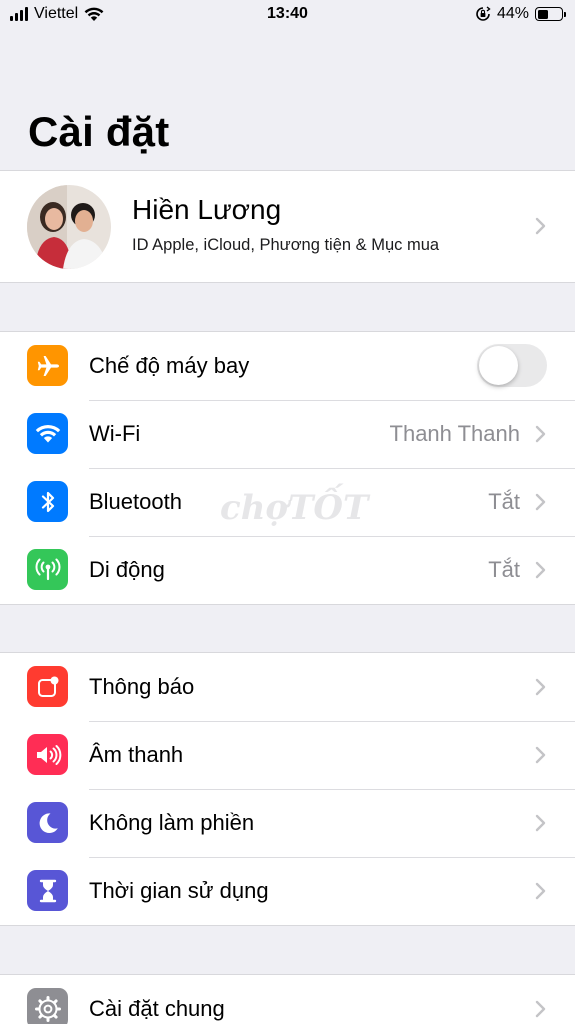 Image resolution: width=575 pixels, height=1024 pixels. What do you see at coordinates (287, 434) in the screenshot?
I see `settings-row-wifi: Wi-Fi Thanh Thanh` at bounding box center [287, 434].